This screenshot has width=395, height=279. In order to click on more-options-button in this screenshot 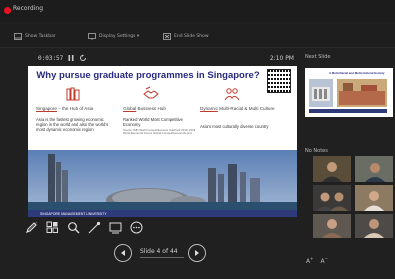, I will do `click(136, 227)`.